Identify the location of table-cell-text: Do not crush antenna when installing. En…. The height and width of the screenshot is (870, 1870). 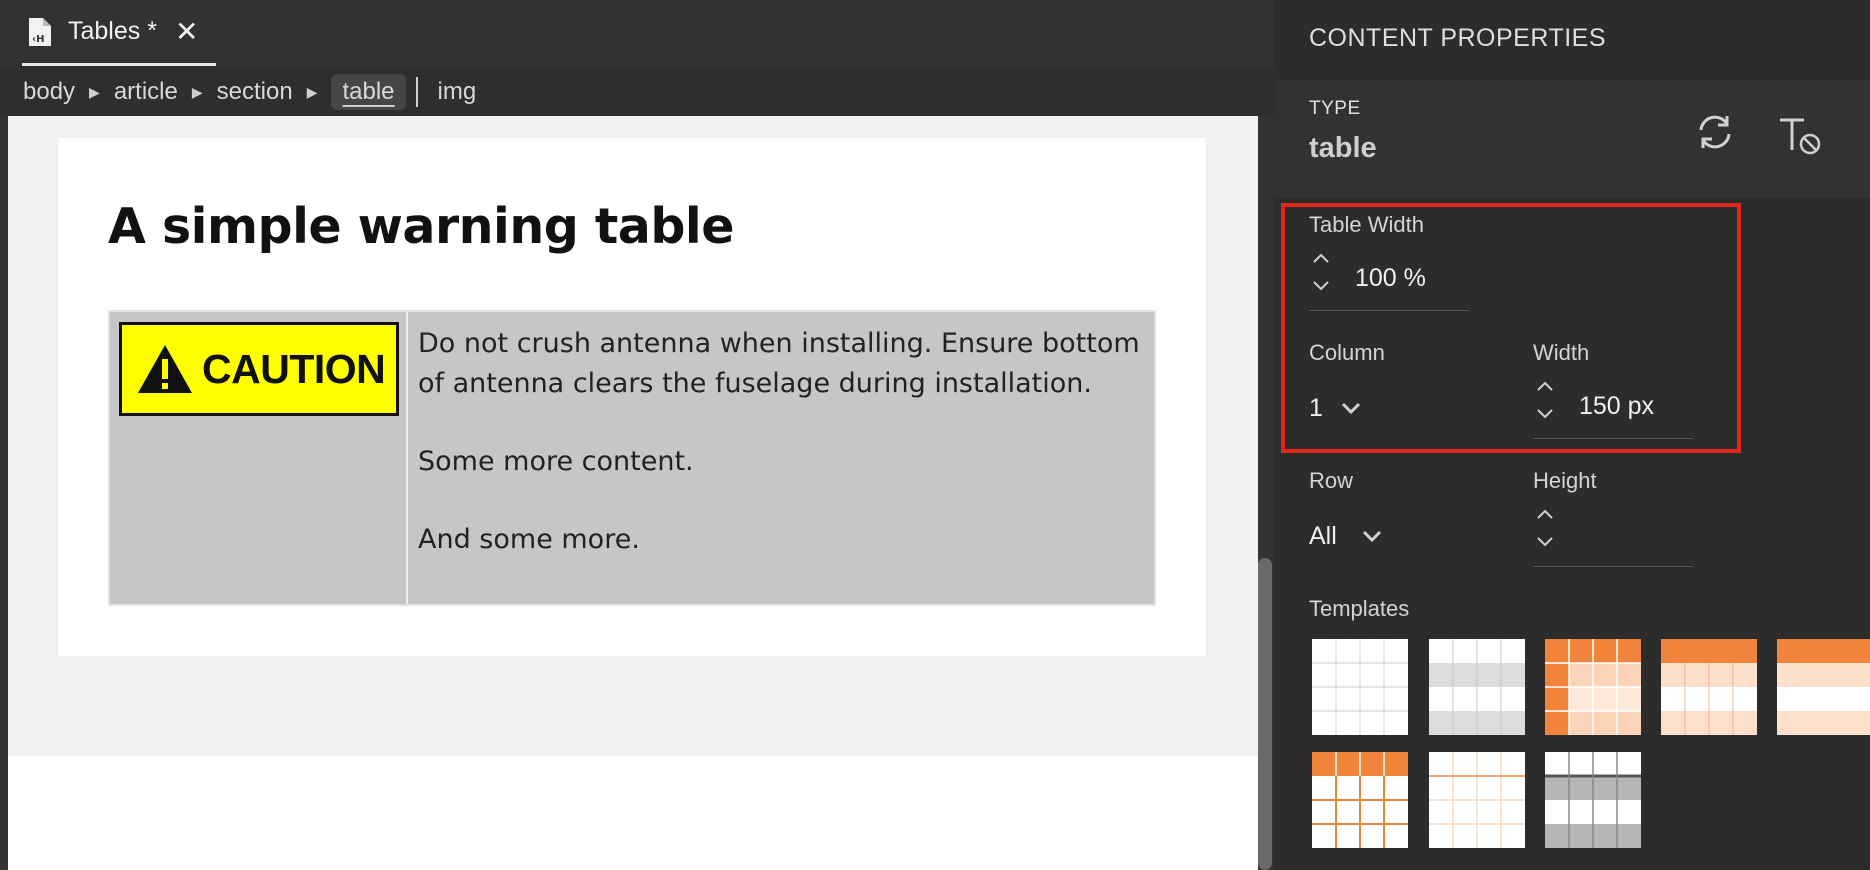
(781, 458).